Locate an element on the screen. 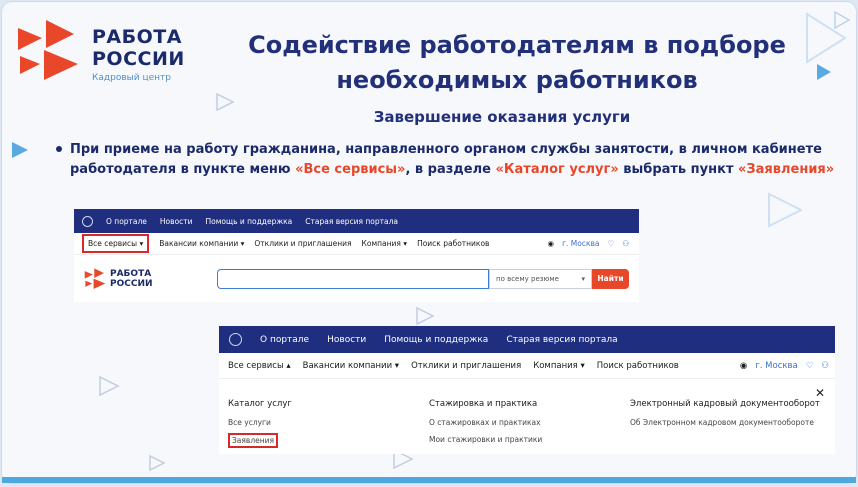  instruction-part: выбрать пункт is located at coordinates (678, 169).